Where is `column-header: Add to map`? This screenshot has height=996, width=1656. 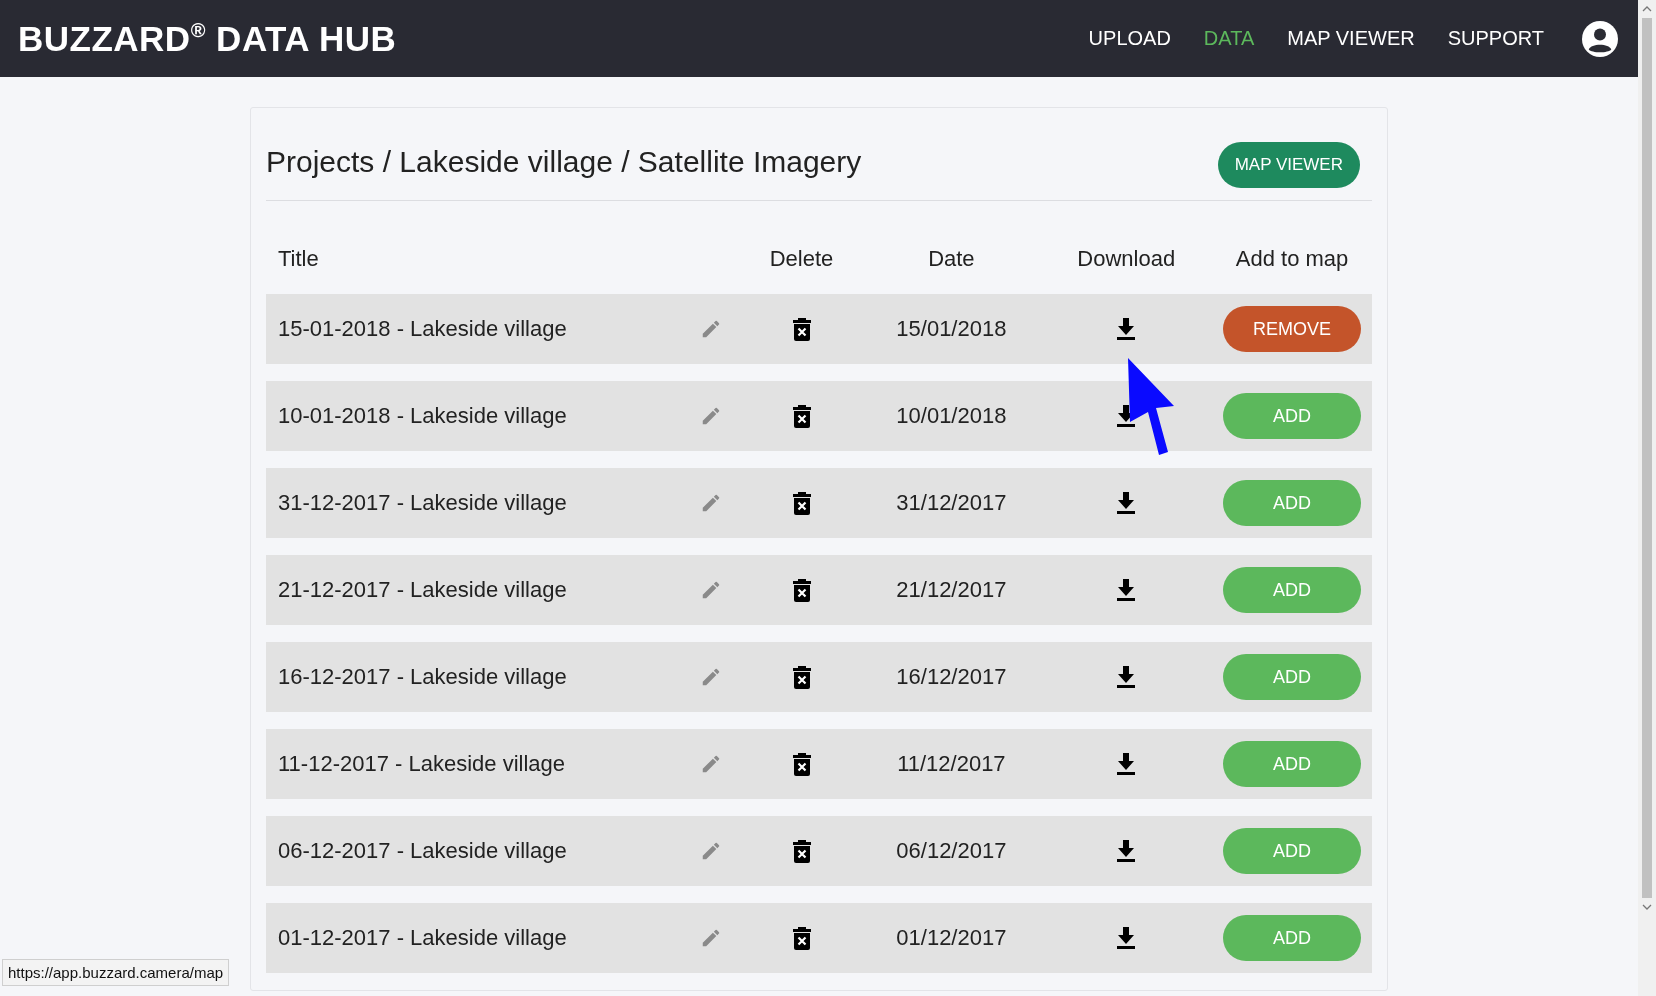 column-header: Add to map is located at coordinates (1292, 258).